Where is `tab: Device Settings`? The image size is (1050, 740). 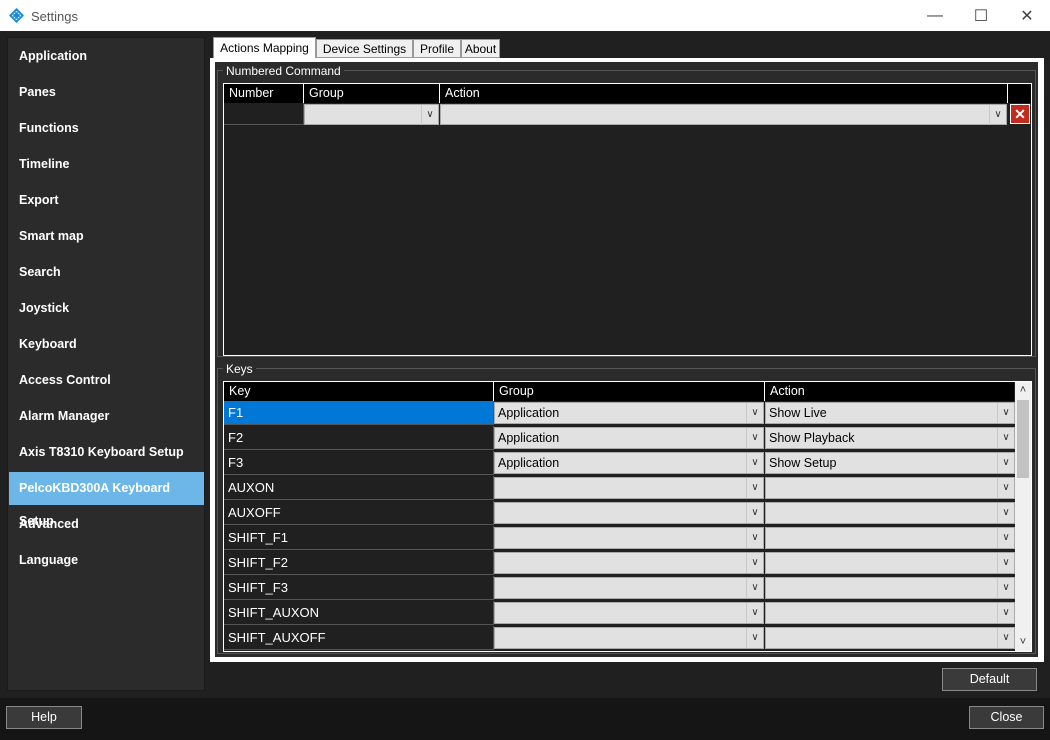 tab: Device Settings is located at coordinates (364, 48).